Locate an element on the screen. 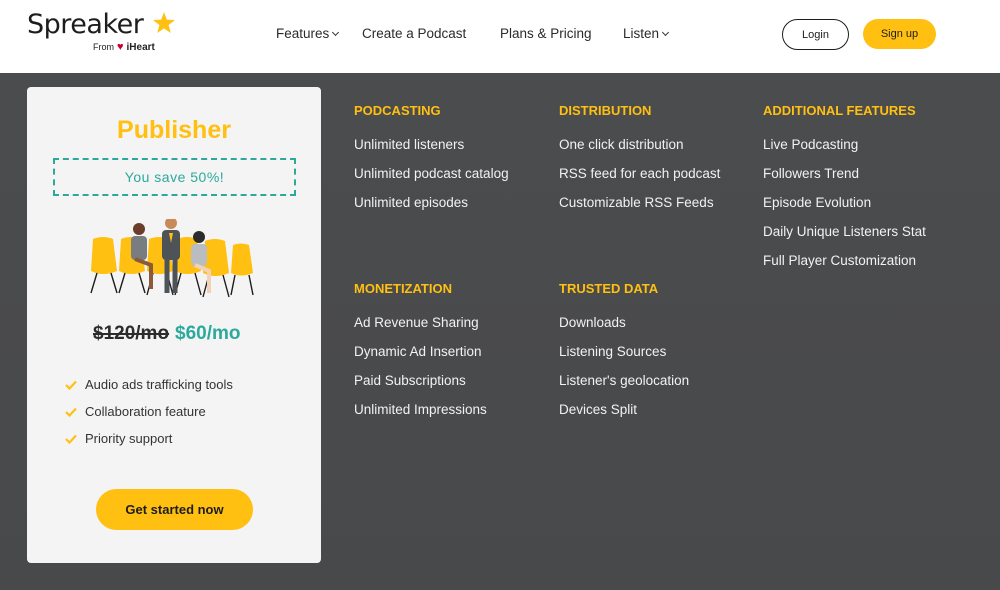 This screenshot has width=1000, height=590. iheart-heart-icon: ♥ is located at coordinates (120, 47).